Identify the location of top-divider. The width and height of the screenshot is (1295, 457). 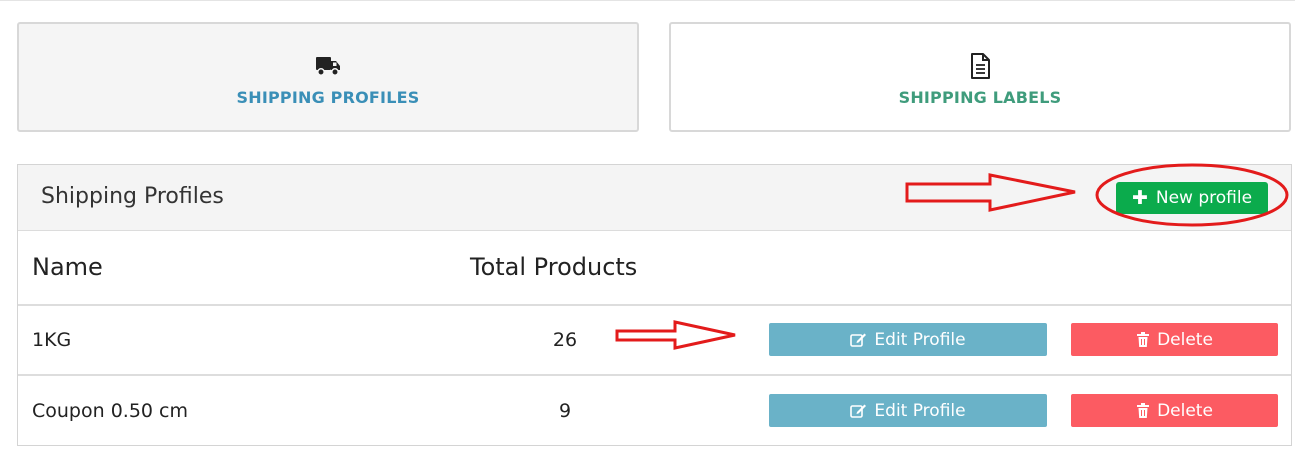
(647, 0).